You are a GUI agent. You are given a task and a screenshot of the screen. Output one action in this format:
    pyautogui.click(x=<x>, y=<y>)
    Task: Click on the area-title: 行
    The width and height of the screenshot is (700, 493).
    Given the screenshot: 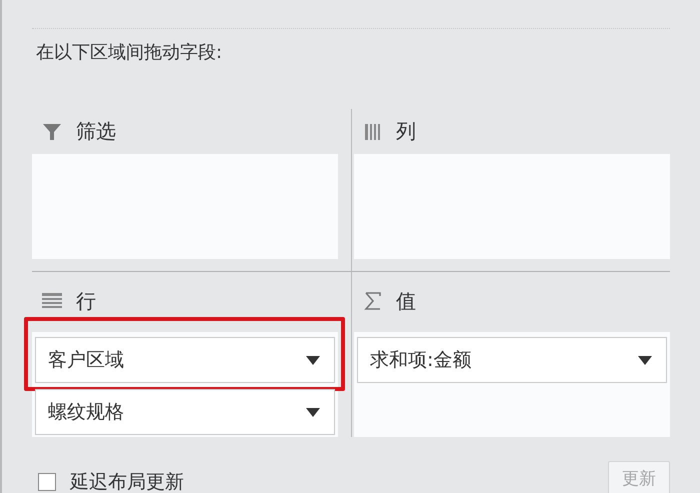 What is the action you would take?
    pyautogui.click(x=86, y=301)
    